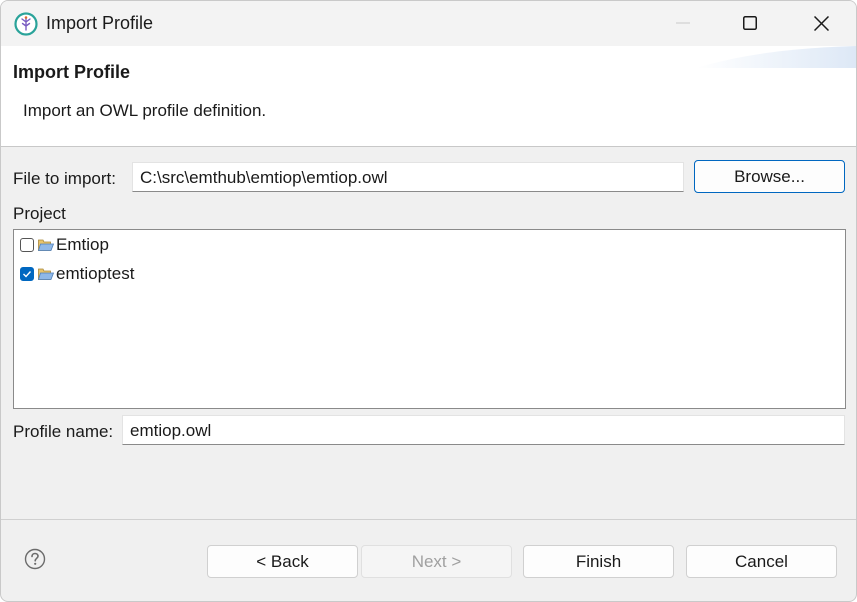 The image size is (857, 602). Describe the element at coordinates (82, 244) in the screenshot. I see `project-name: Emtiop` at that location.